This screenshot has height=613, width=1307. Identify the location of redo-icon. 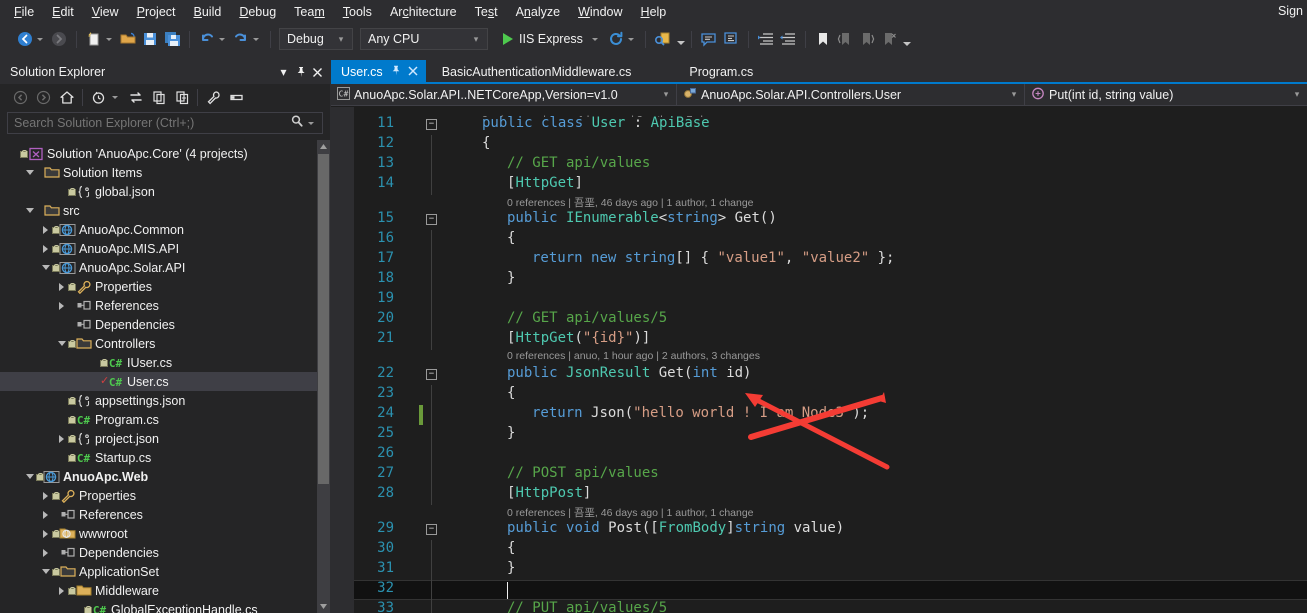
(241, 39).